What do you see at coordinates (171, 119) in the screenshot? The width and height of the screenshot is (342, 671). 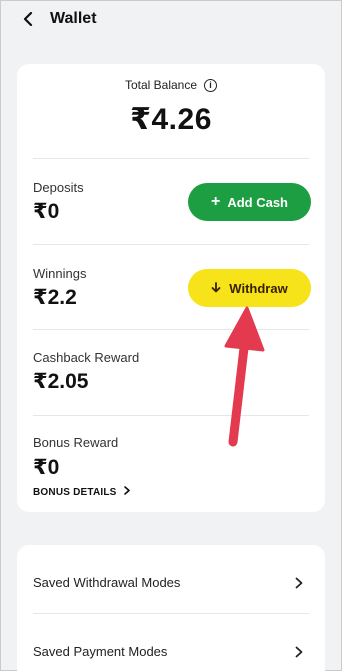 I see `total-balance-amount: ₹4.26` at bounding box center [171, 119].